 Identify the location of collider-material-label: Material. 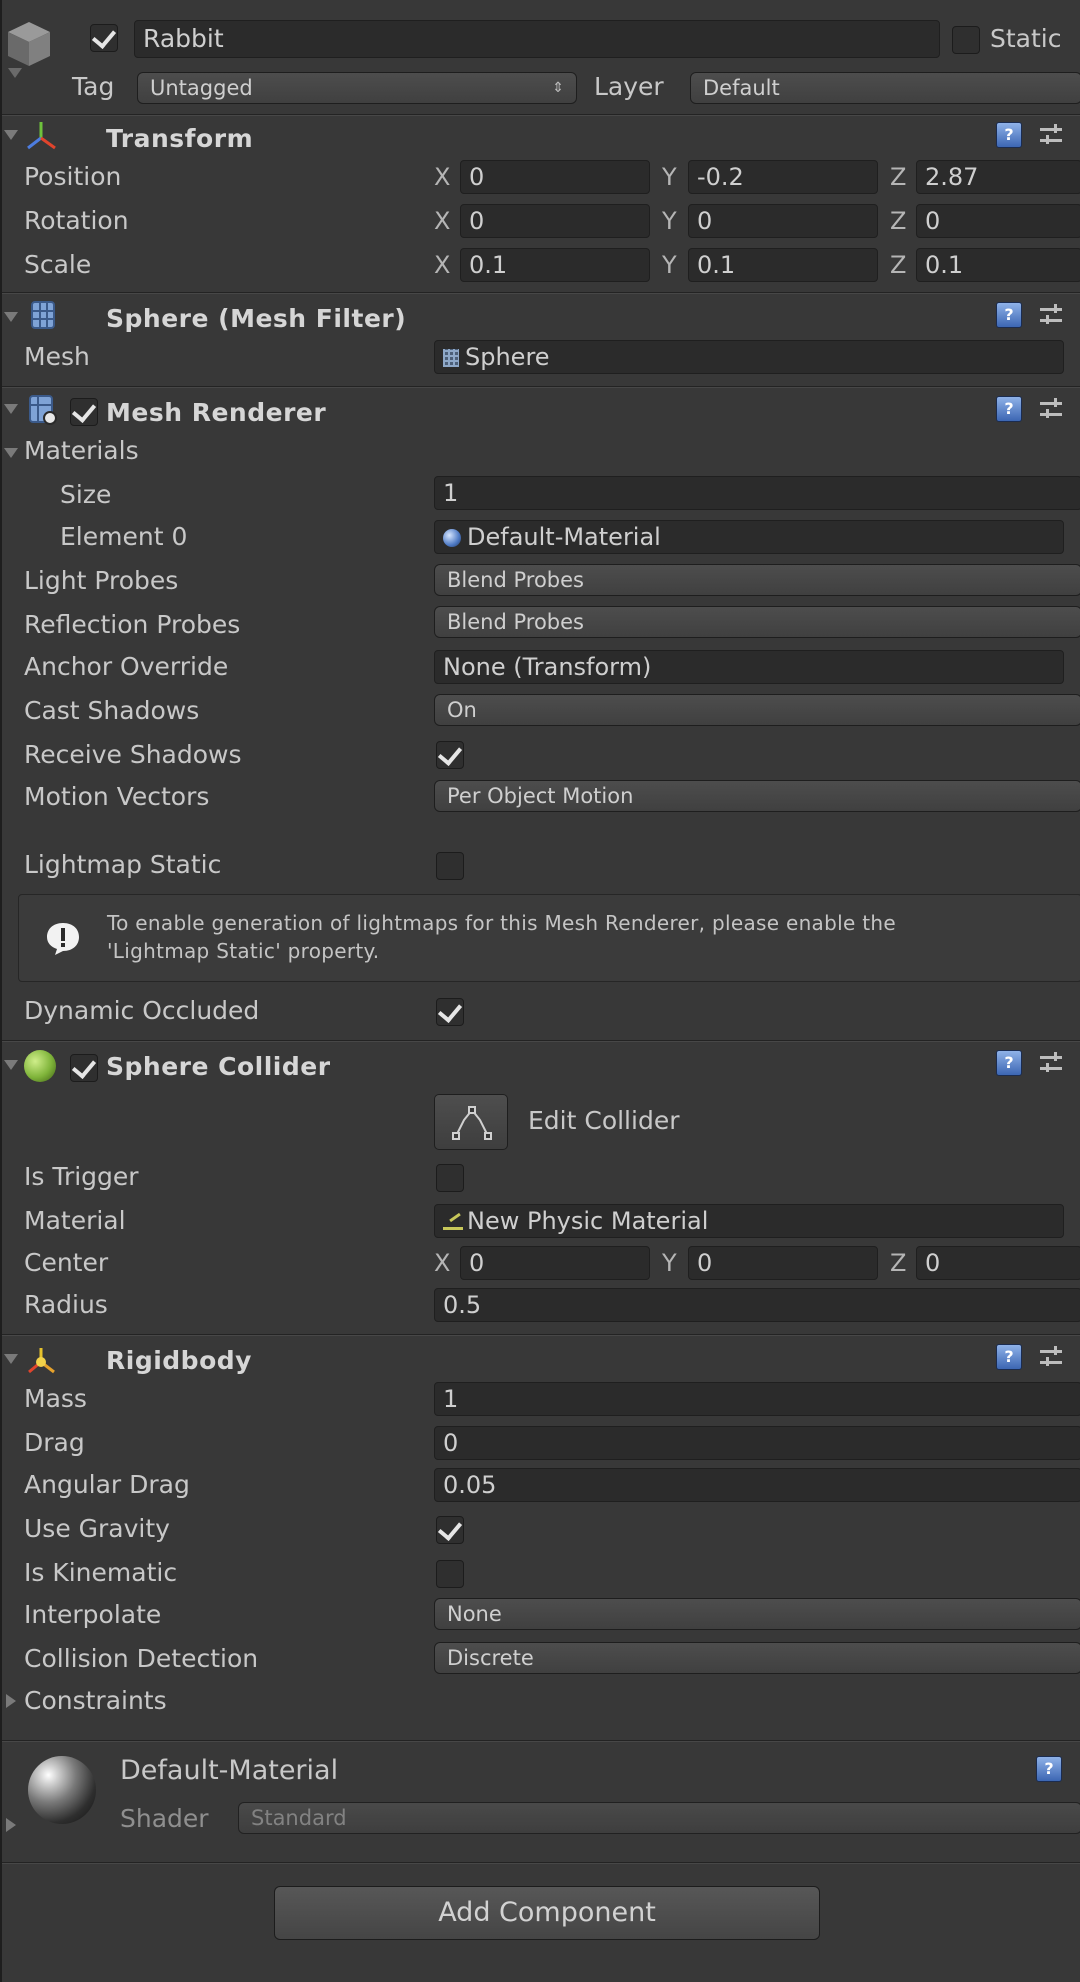
(75, 1220).